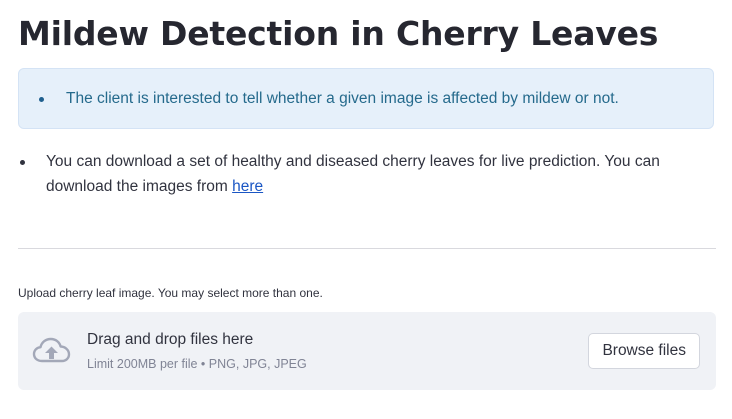 The width and height of the screenshot is (732, 419). Describe the element at coordinates (51, 350) in the screenshot. I see `cloud-upload-icon` at that location.